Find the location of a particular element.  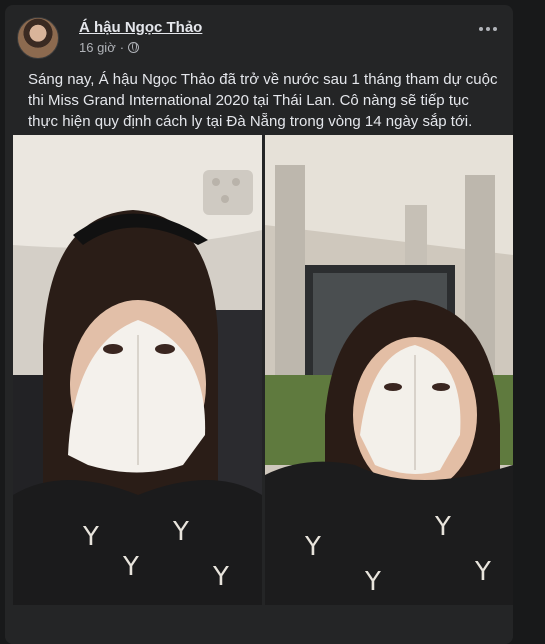

more-options-icon is located at coordinates (488, 29).